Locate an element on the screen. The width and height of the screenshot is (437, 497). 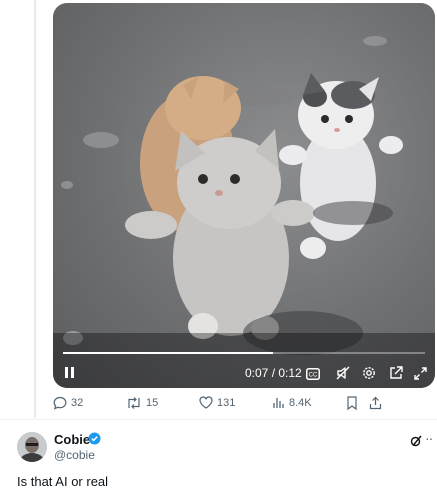
total-time: 0:12 is located at coordinates (290, 373).